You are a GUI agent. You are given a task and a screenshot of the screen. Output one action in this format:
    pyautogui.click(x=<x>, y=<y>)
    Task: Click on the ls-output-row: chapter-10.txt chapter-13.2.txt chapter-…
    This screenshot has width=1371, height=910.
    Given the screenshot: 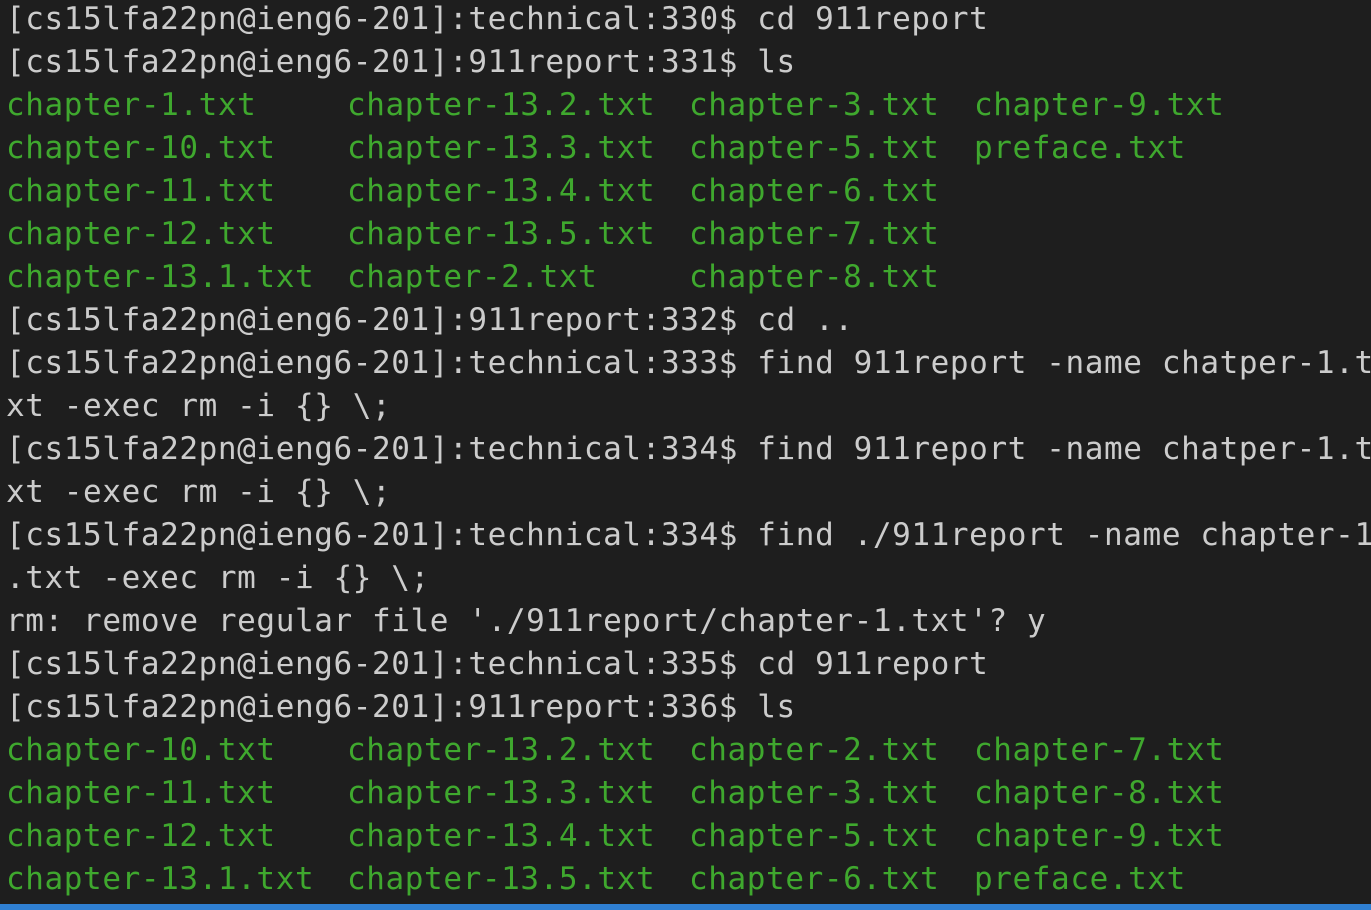 What is the action you would take?
    pyautogui.click(x=688, y=750)
    